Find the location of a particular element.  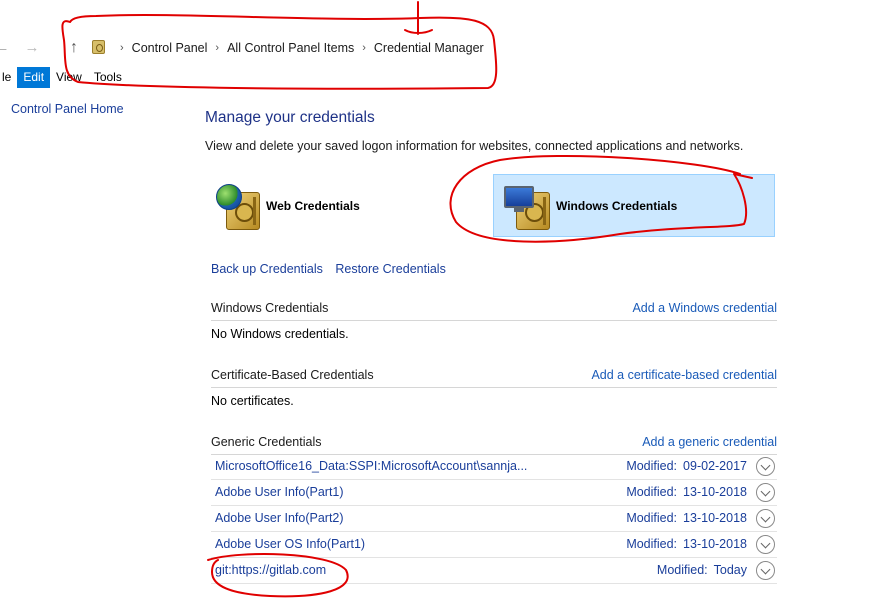

credential-modified: Modified: 09-02-2017 is located at coordinates (686, 466).